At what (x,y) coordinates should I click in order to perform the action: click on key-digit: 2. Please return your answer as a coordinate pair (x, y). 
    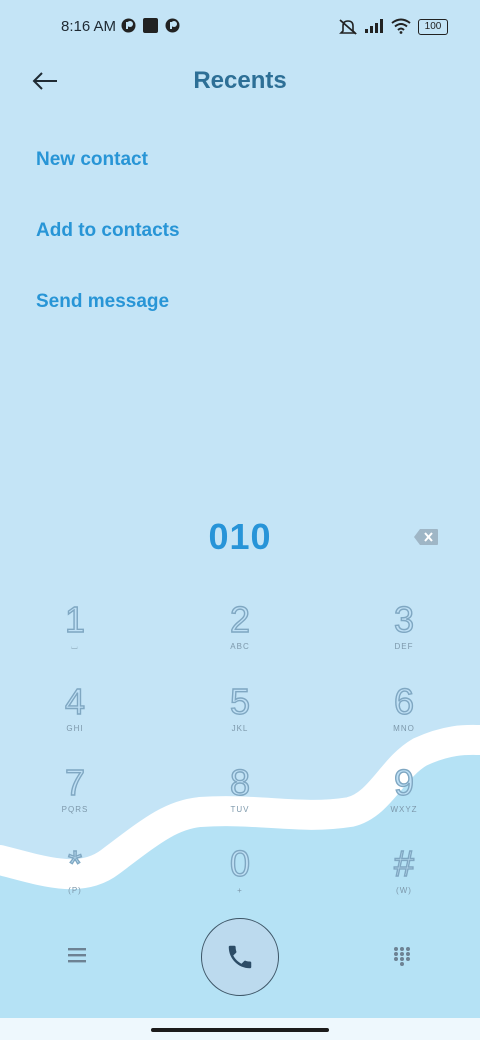
    Looking at the image, I should click on (240, 619).